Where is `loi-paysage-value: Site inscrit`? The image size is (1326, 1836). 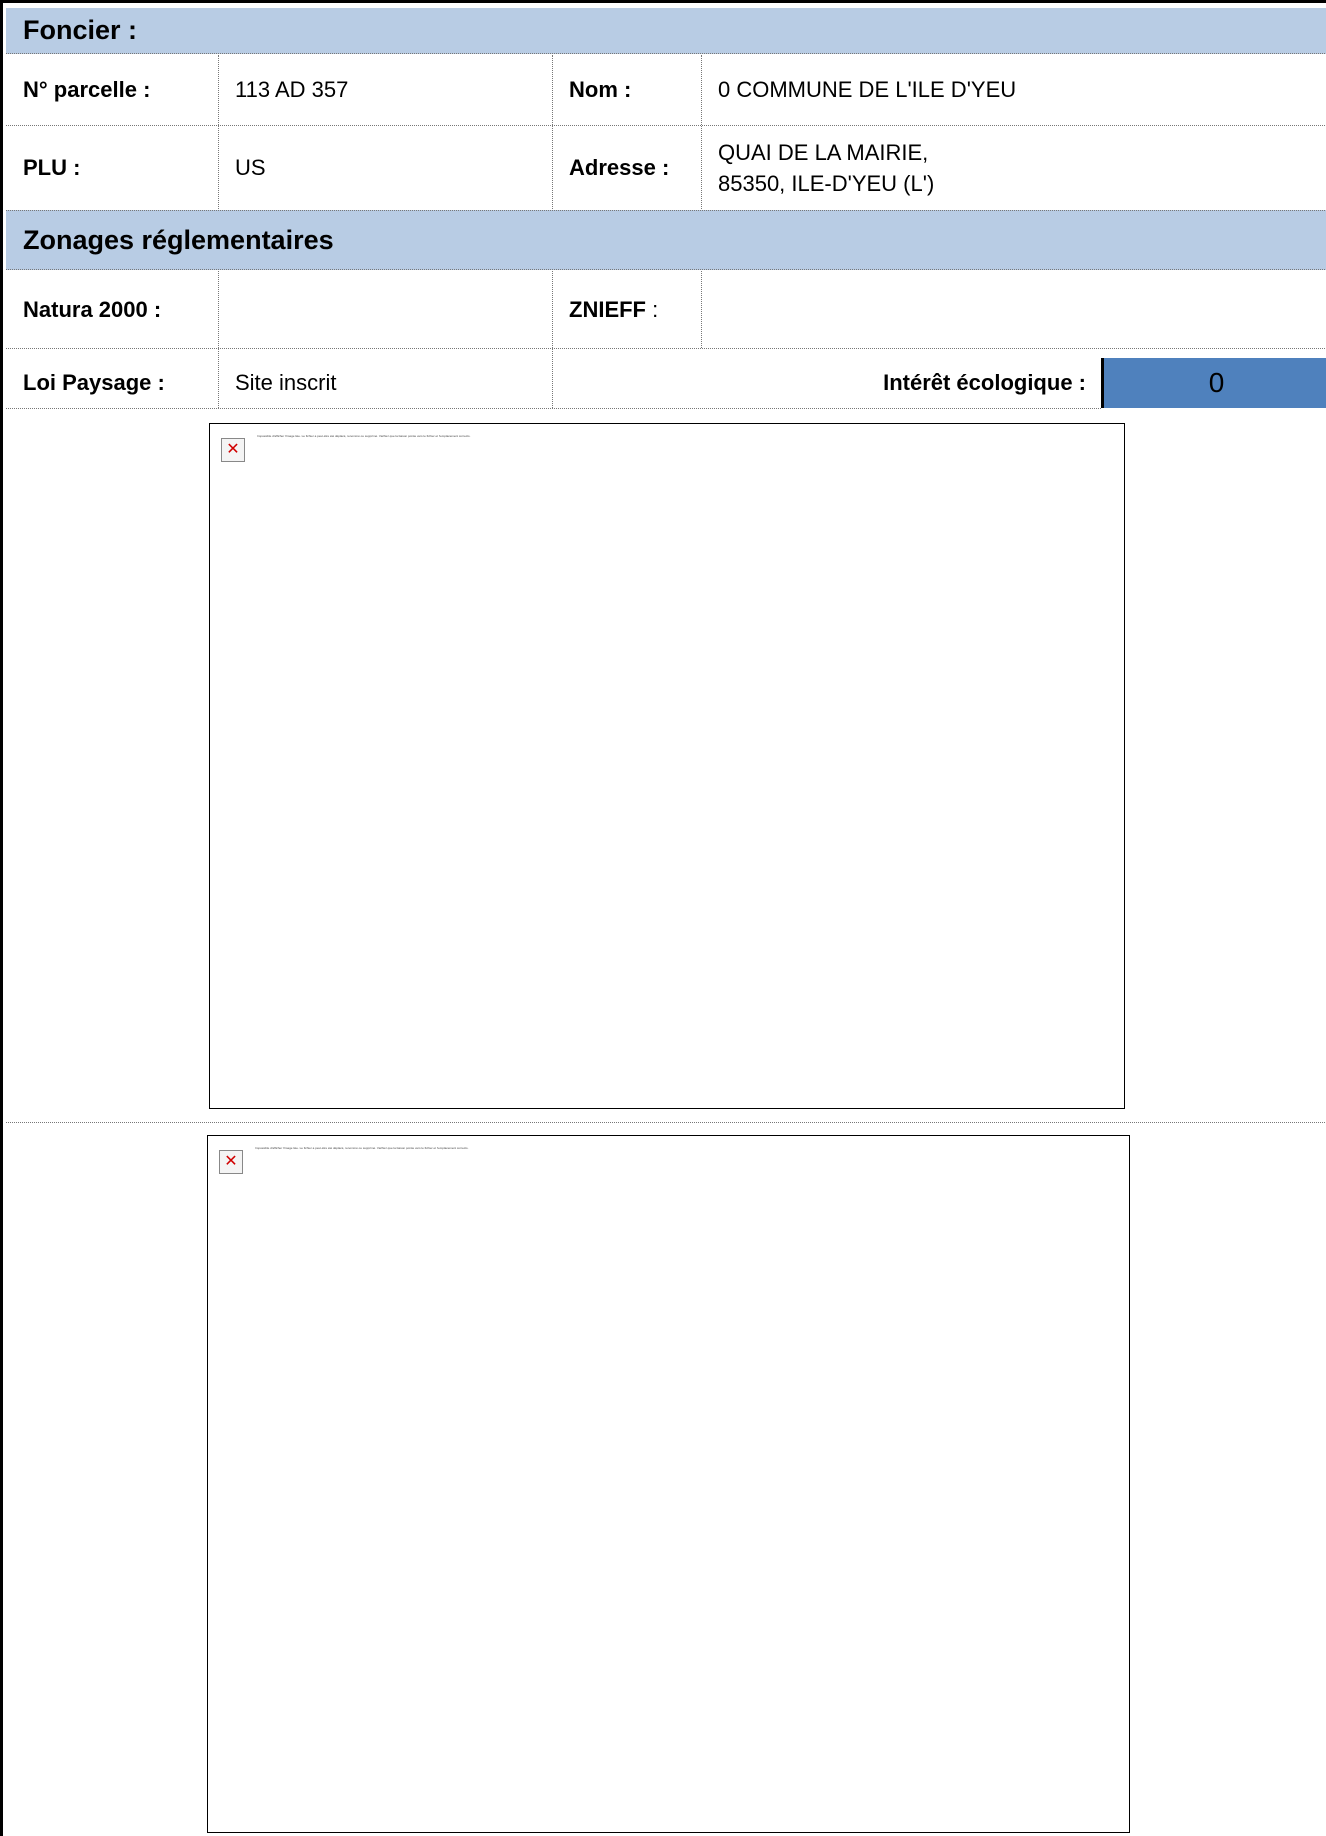 loi-paysage-value: Site inscrit is located at coordinates (286, 382).